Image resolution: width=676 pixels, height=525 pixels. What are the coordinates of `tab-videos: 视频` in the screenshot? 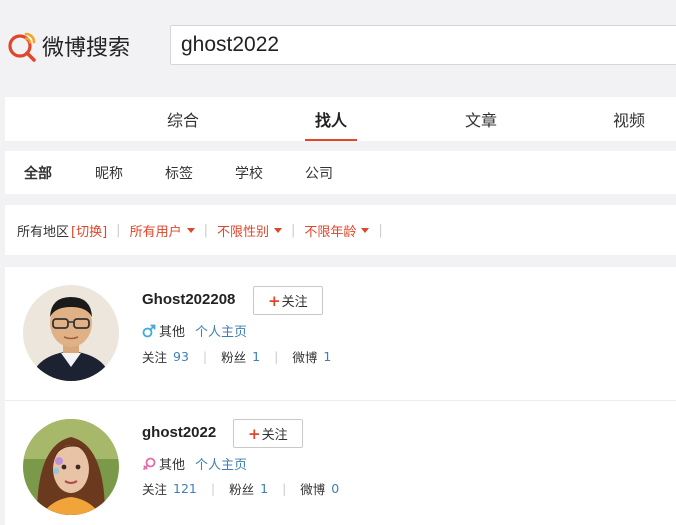 It's located at (629, 119).